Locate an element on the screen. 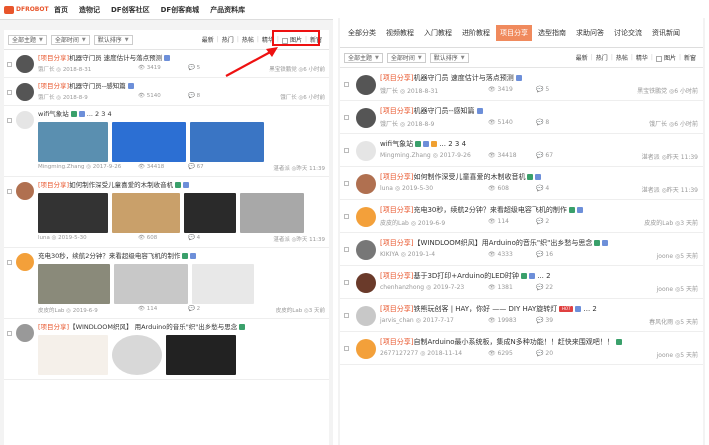 The height and width of the screenshot is (445, 709). tab-news: 资讯新闻 is located at coordinates (666, 33).